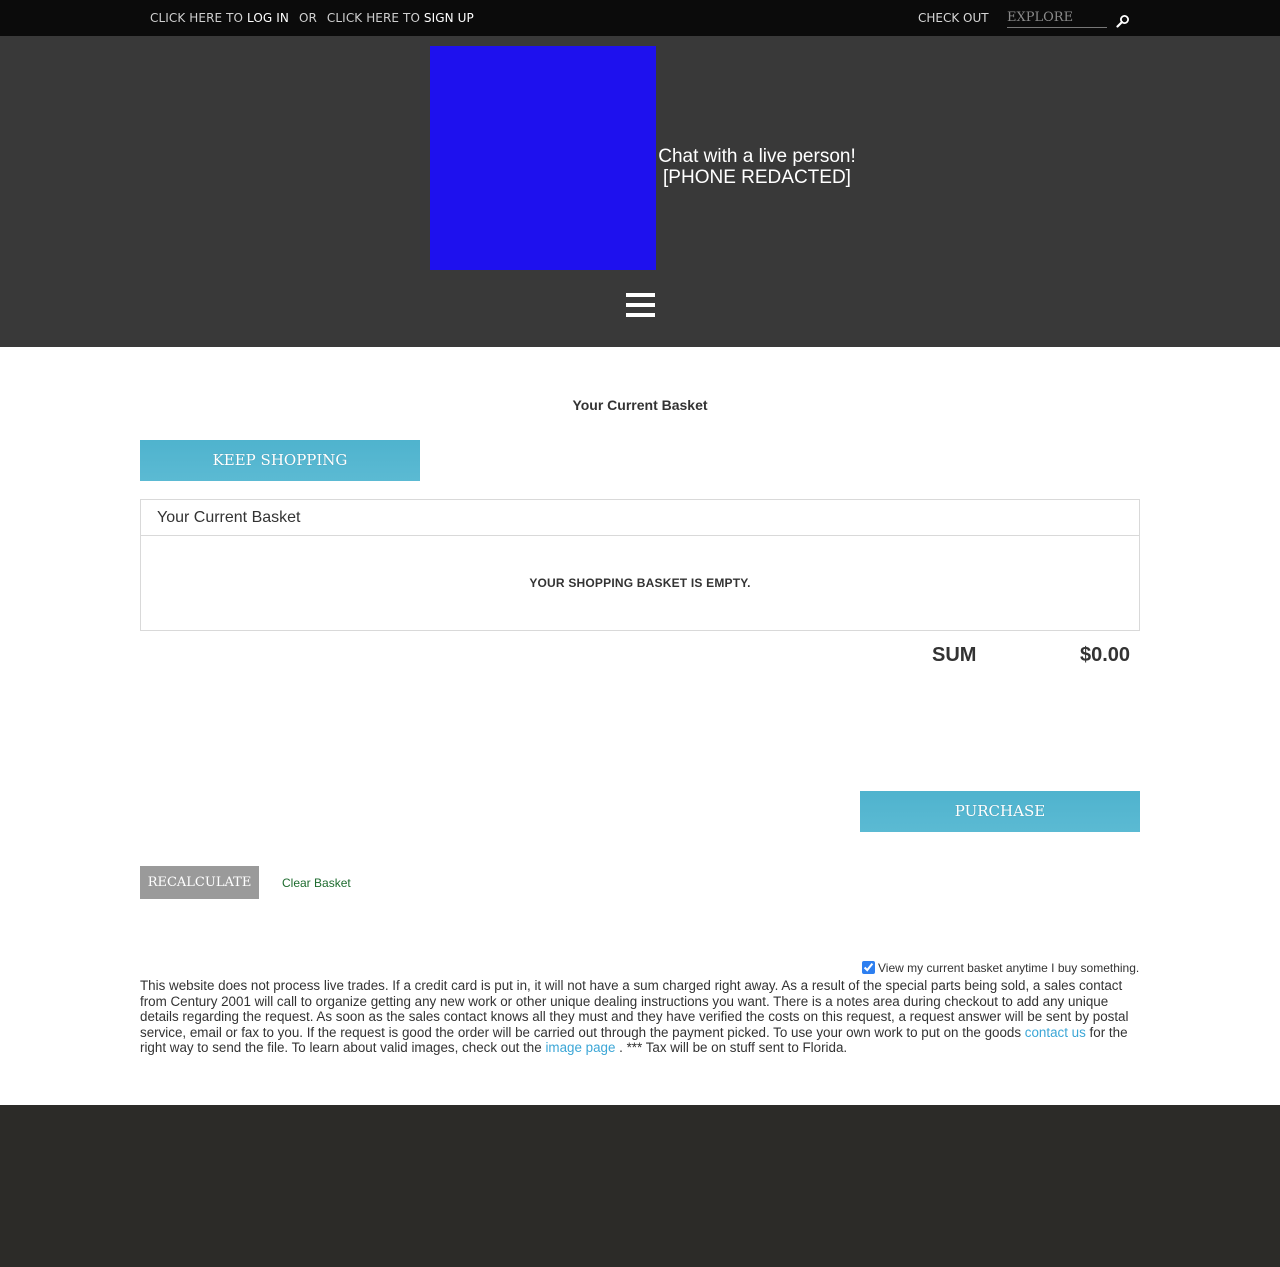 The image size is (1280, 1267). What do you see at coordinates (375, 18) in the screenshot?
I see `signup-prefix: CLICK HERE TO` at bounding box center [375, 18].